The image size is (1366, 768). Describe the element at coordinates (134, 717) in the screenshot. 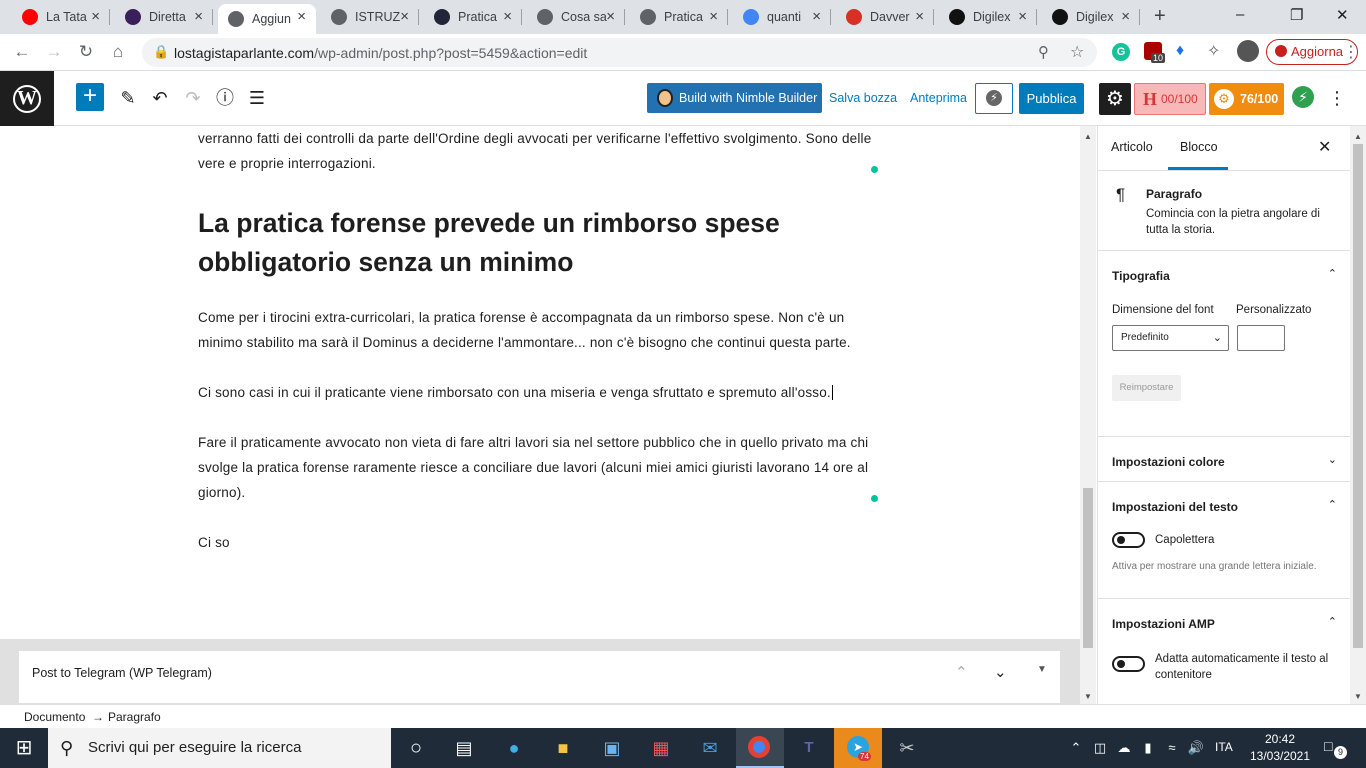

I see `breadcrumb-paragraph: Paragrafo` at that location.